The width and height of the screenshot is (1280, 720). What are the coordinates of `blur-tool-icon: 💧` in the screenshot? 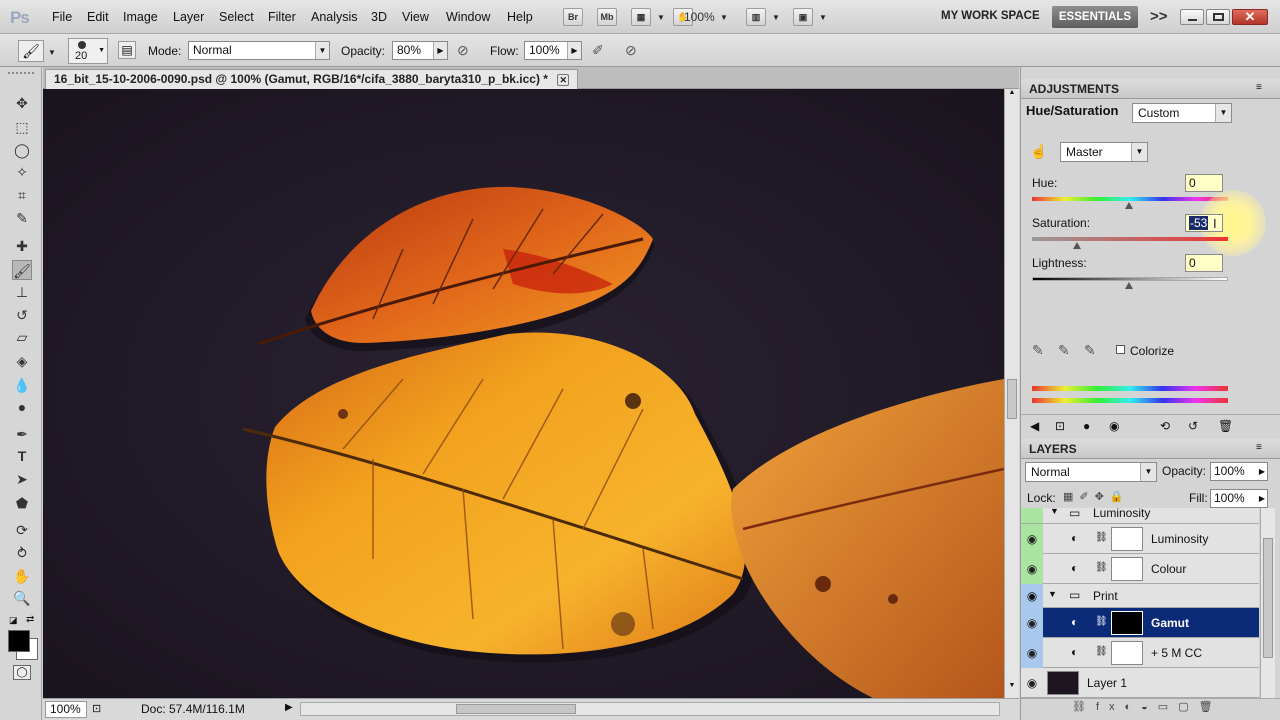 It's located at (22, 385).